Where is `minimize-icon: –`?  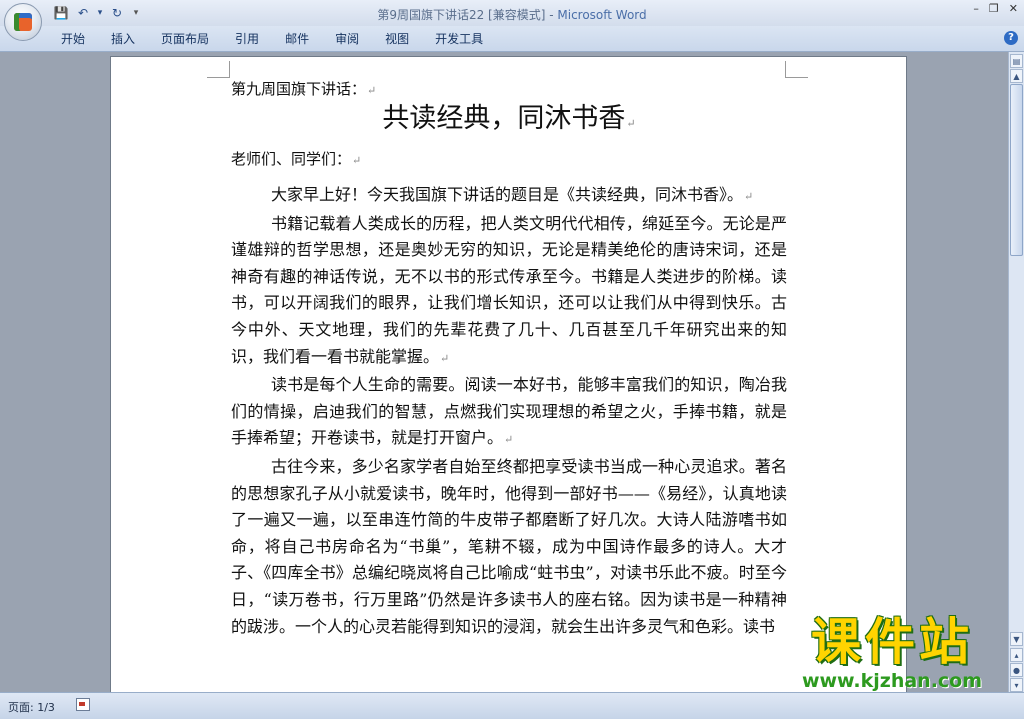 minimize-icon: – is located at coordinates (976, 8).